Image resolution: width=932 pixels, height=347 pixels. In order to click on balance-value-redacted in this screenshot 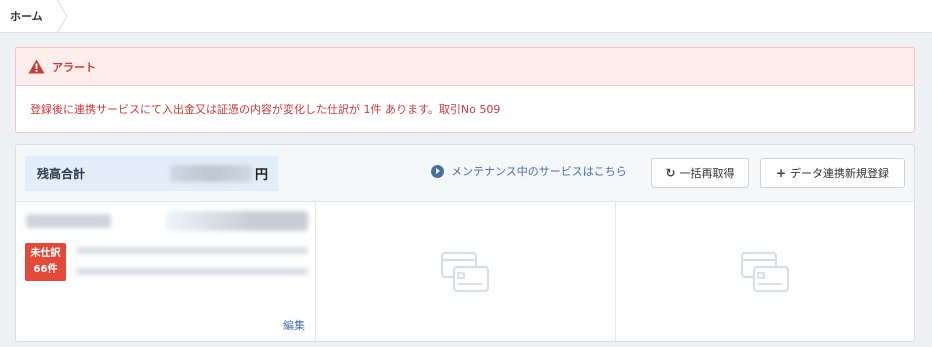, I will do `click(211, 173)`.